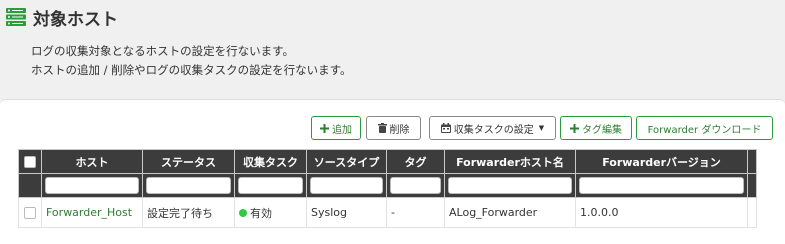 The width and height of the screenshot is (785, 244). I want to click on collect-task-dropdown: 収集タスクの設定 ▼, so click(492, 128).